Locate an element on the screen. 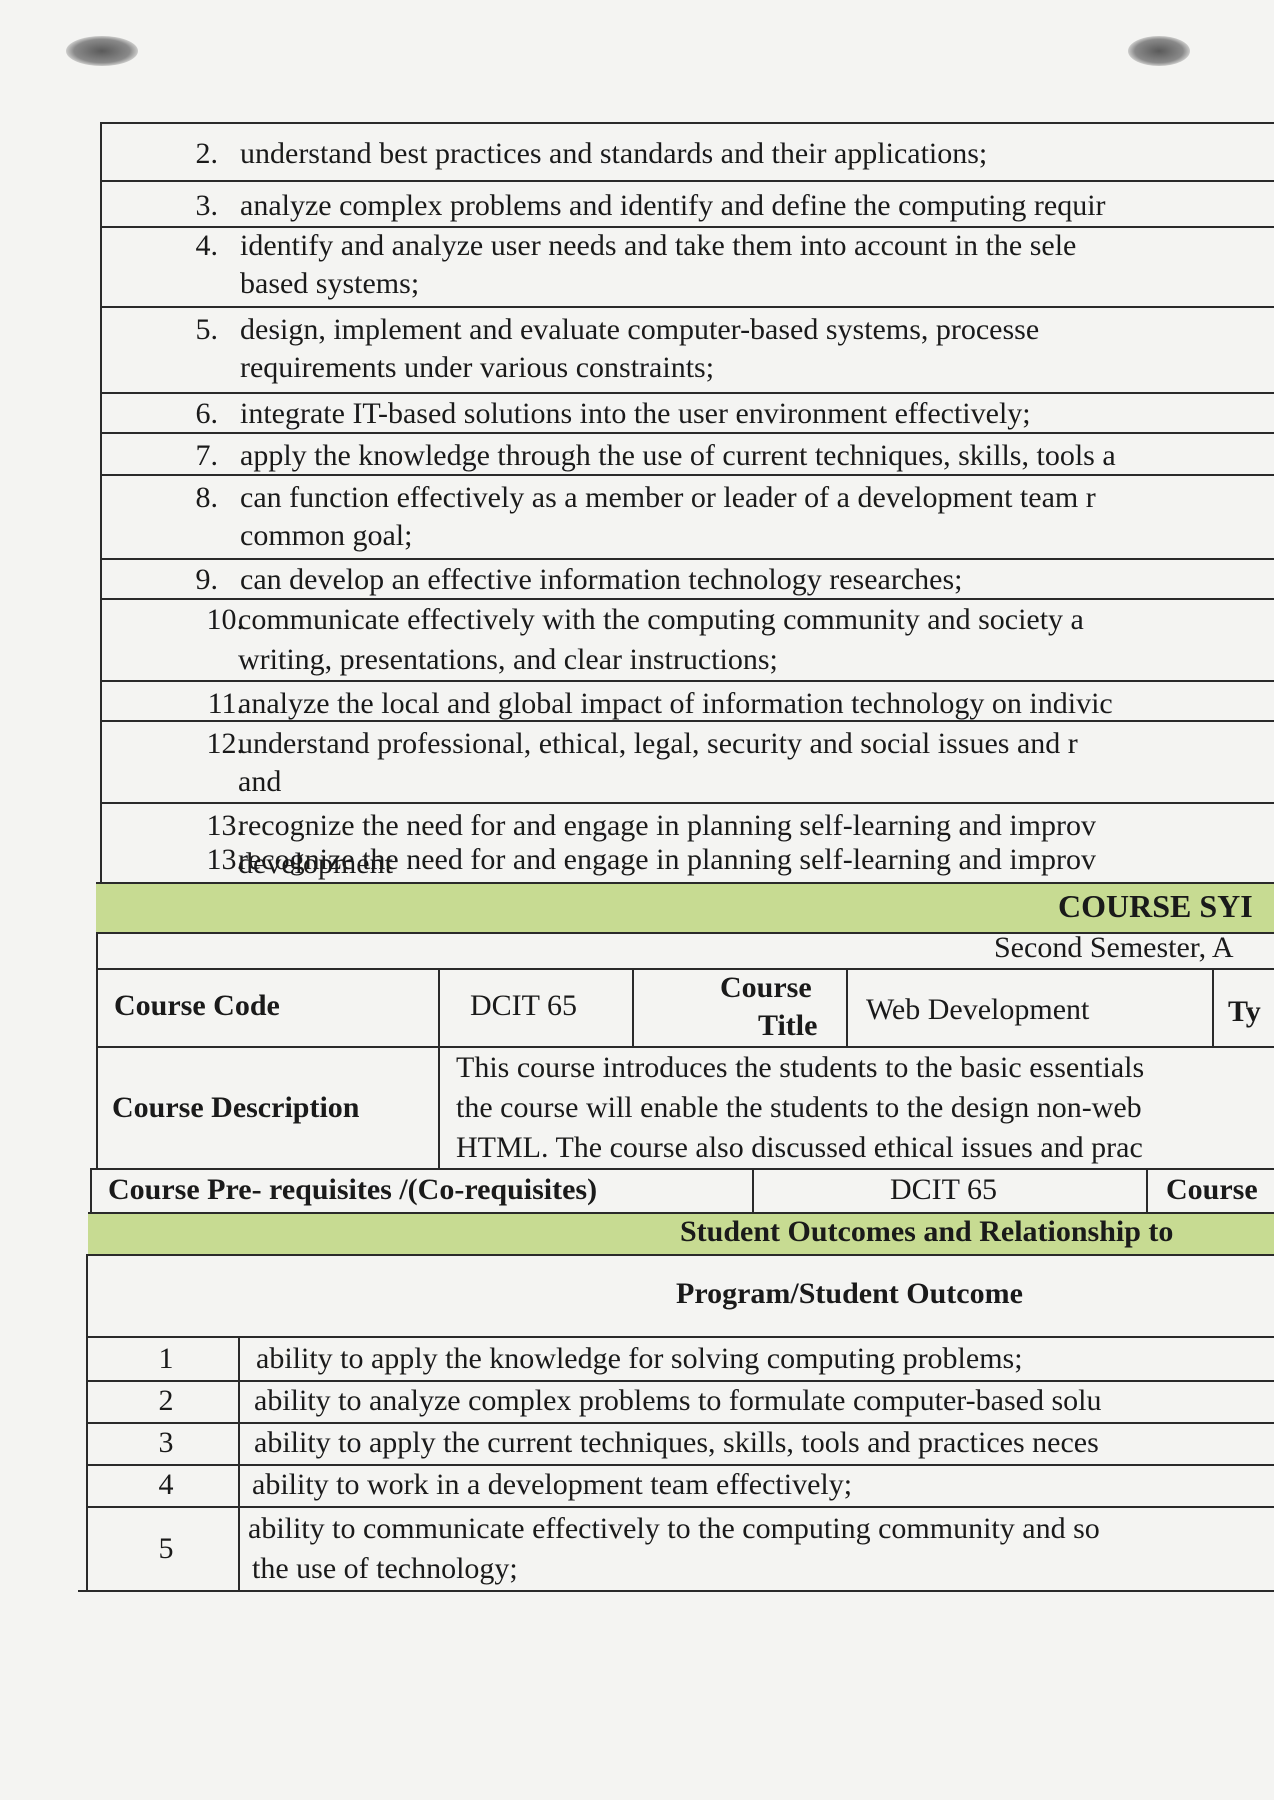  prereq-value: DCIT 65 is located at coordinates (943, 1189).